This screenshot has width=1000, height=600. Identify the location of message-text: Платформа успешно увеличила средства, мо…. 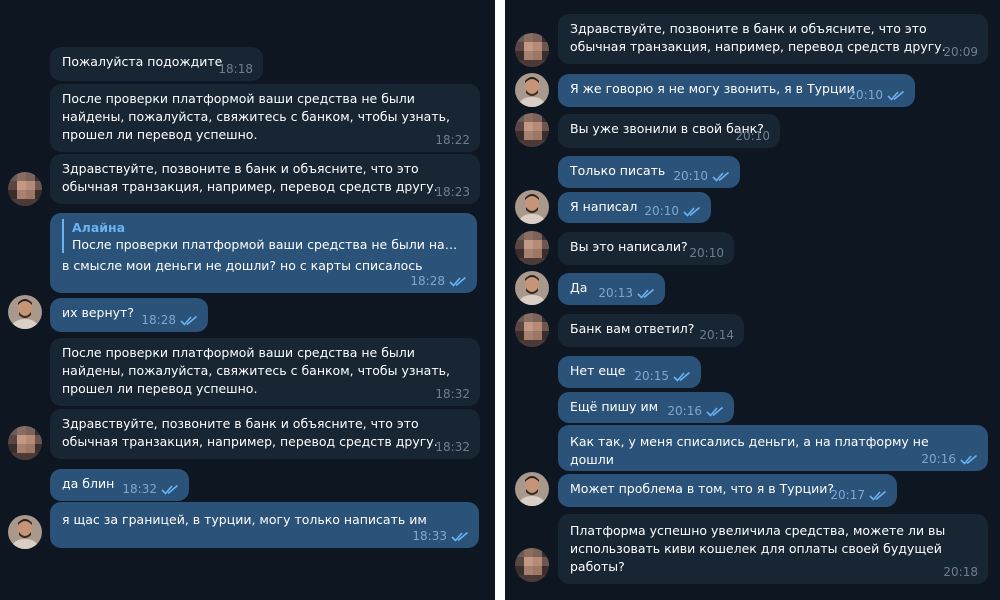
(760, 548).